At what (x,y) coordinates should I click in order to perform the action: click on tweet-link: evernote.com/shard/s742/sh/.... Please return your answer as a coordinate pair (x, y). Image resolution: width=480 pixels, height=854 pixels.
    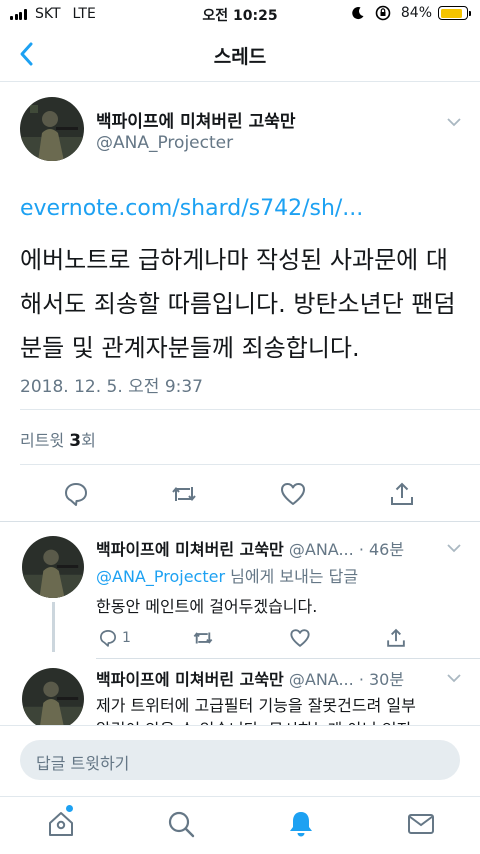
    Looking at the image, I should click on (191, 208).